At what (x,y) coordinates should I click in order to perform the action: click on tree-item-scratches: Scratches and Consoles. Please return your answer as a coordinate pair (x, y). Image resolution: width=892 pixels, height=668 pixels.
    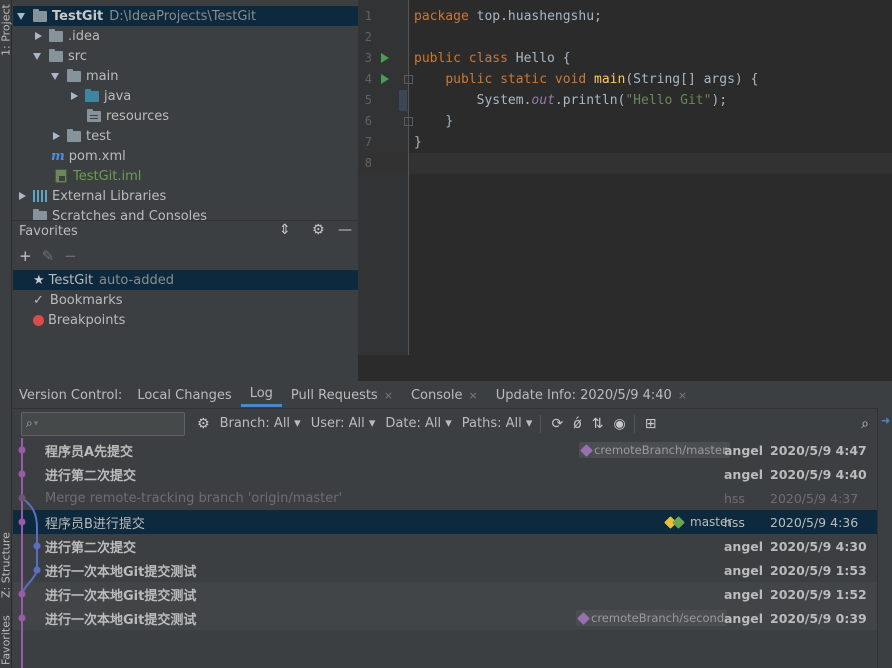
    Looking at the image, I should click on (185, 213).